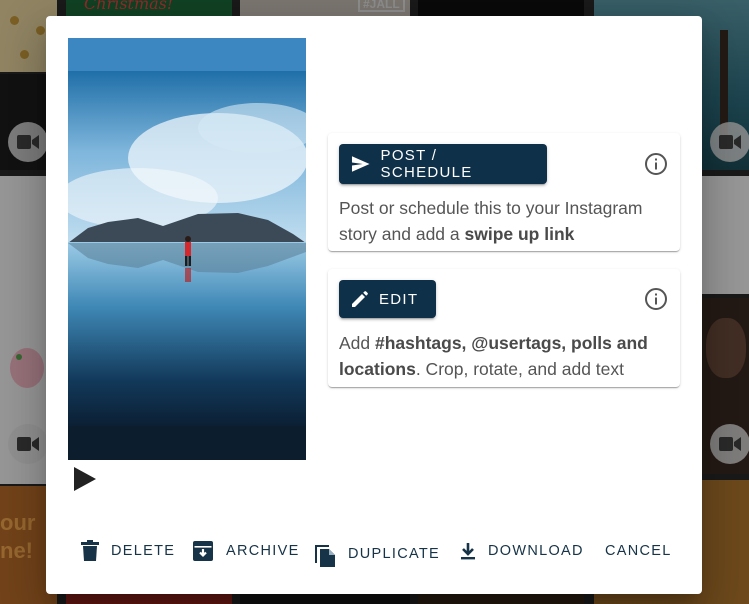 The width and height of the screenshot is (749, 604). What do you see at coordinates (520, 369) in the screenshot?
I see `edit-description-suffix: . Crop, rotate, and add text` at bounding box center [520, 369].